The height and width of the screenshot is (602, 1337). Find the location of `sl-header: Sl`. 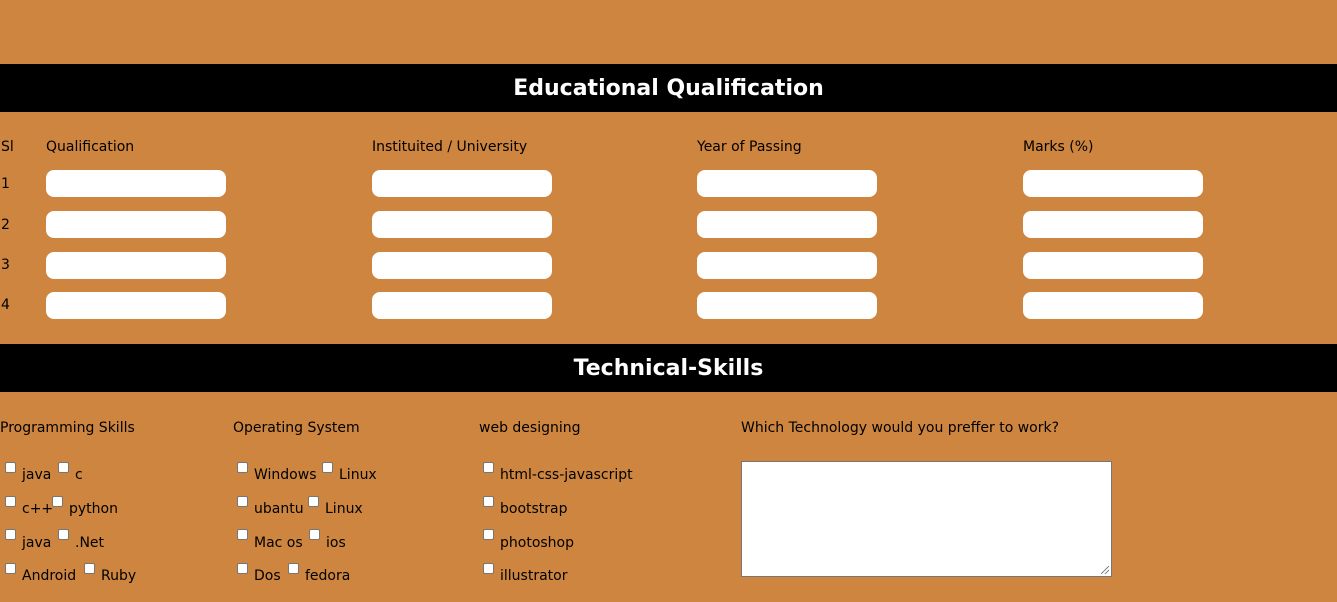

sl-header: Sl is located at coordinates (7, 147).